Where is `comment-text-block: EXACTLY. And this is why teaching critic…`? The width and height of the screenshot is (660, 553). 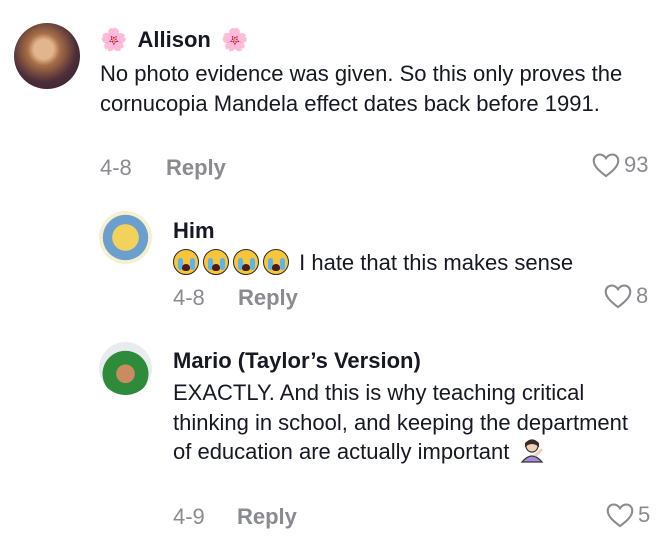 comment-text-block: EXACTLY. And this is why teaching critic… is located at coordinates (408, 422).